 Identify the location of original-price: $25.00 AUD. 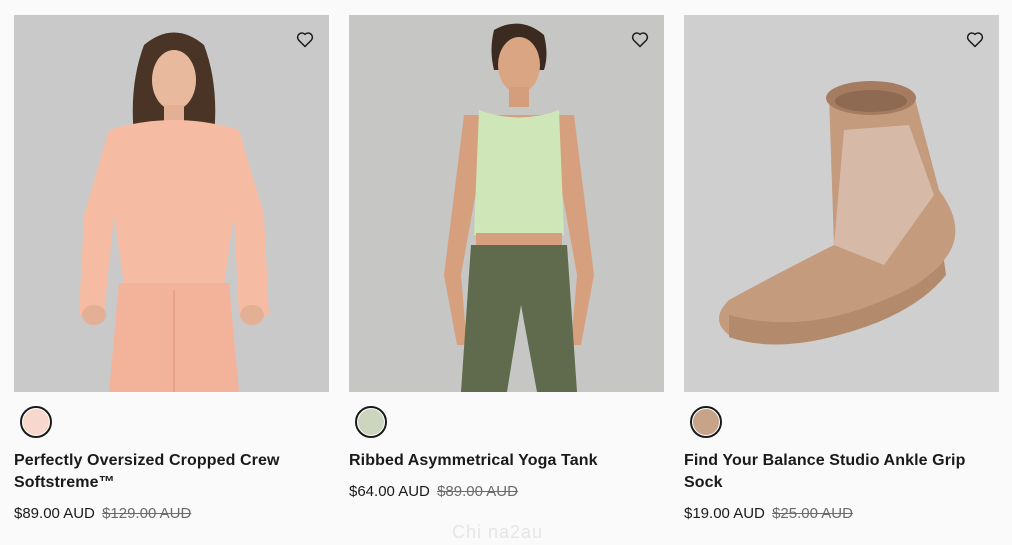
(812, 513).